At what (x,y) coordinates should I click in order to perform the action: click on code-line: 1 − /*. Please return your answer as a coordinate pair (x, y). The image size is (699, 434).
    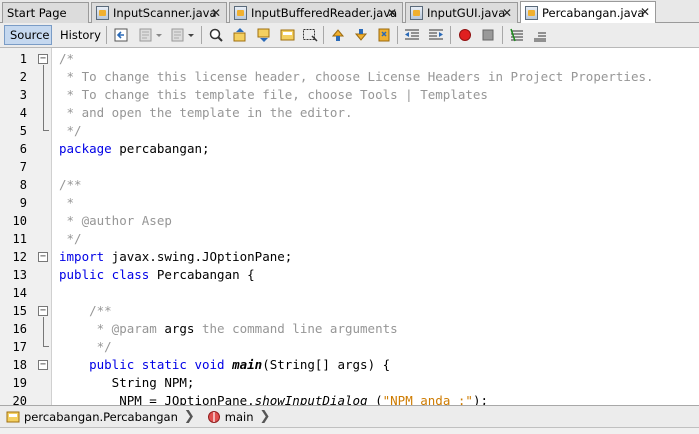
    Looking at the image, I should click on (349, 59).